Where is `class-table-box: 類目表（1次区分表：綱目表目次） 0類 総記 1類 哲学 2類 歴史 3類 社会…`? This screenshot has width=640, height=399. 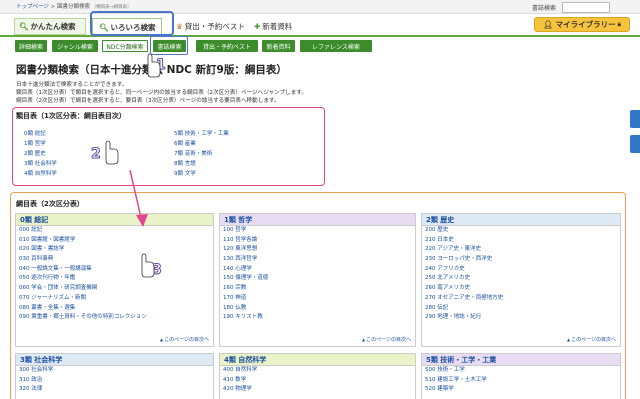 class-table-box: 類目表（1次区分表：綱目表目次） 0類 総記 1類 哲学 2類 歴史 3類 社会… is located at coordinates (168, 146).